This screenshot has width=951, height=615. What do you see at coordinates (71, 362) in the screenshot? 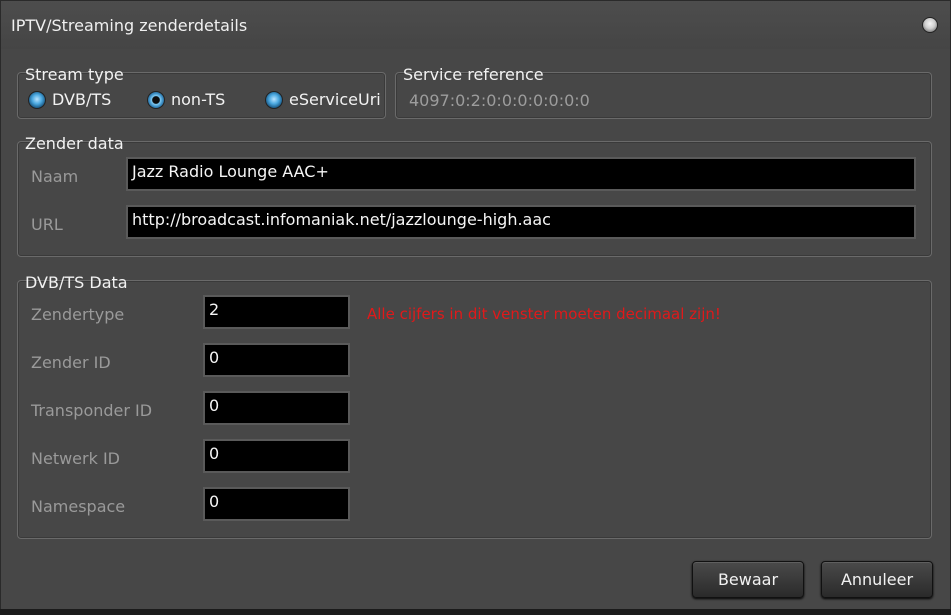
I see `zender-id-label: Zender ID` at bounding box center [71, 362].